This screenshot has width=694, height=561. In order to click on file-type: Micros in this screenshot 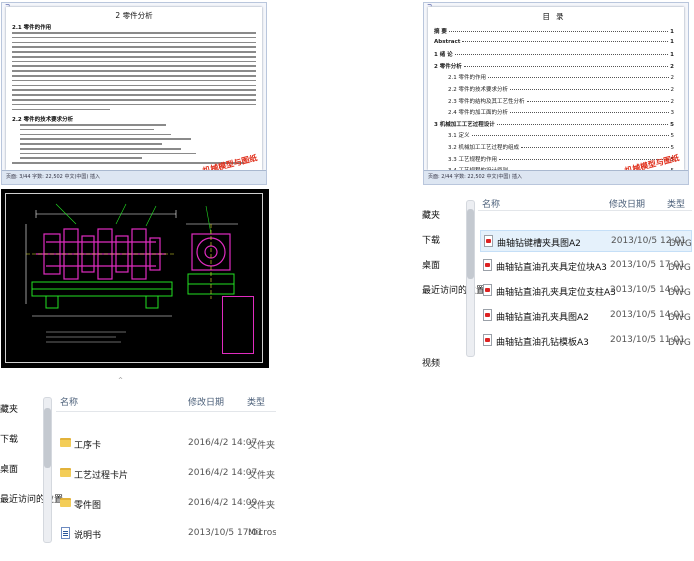, I will do `click(262, 533)`.